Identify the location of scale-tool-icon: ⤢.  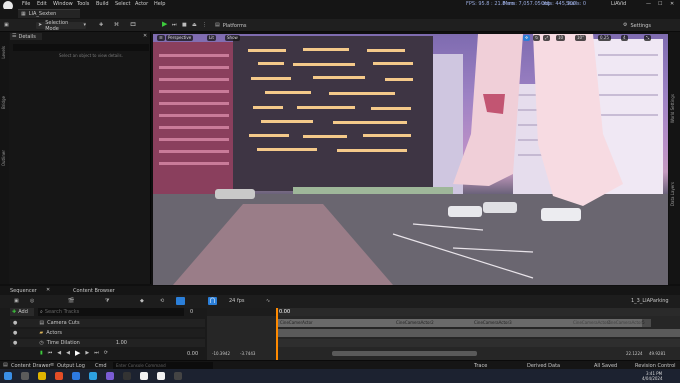
(547, 38).